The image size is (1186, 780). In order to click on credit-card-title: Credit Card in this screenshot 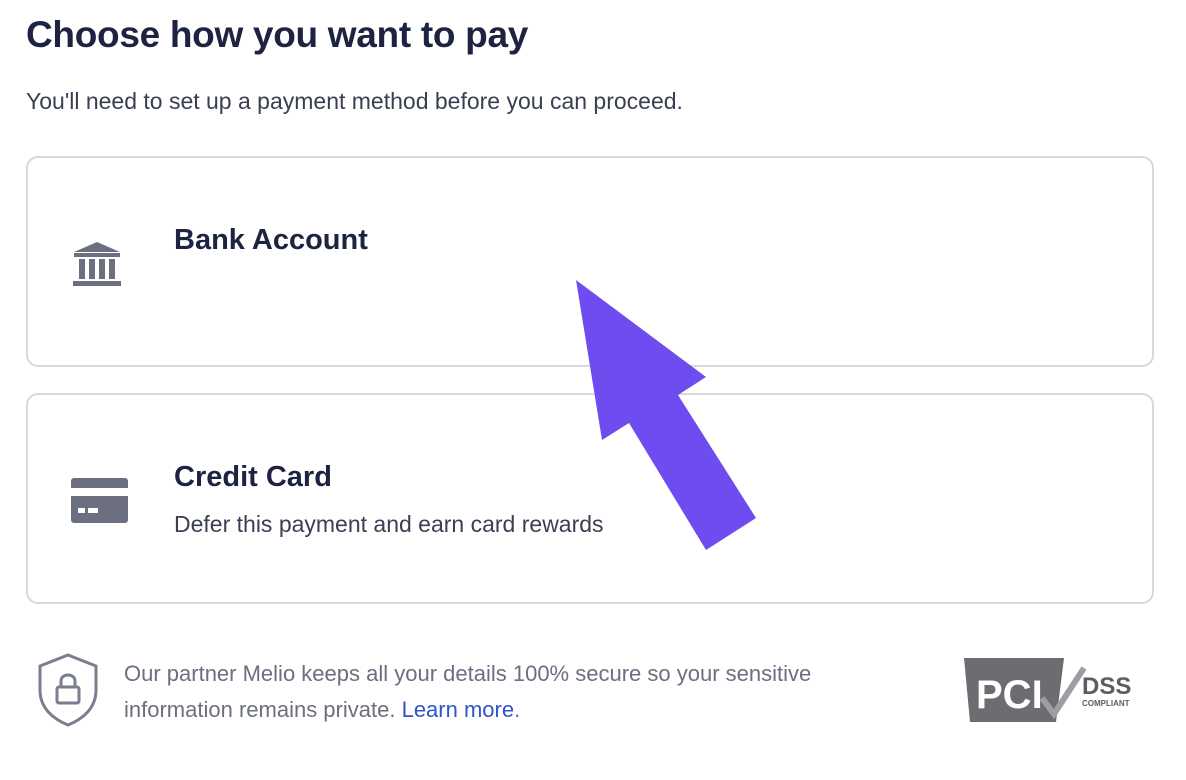, I will do `click(253, 477)`.